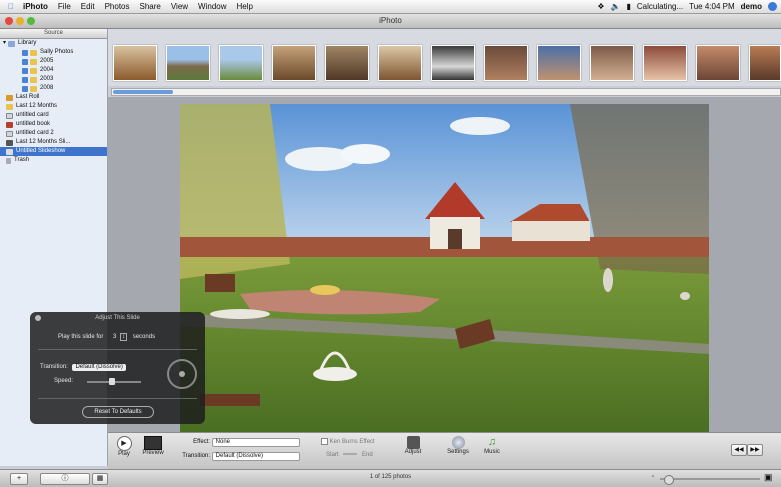  Describe the element at coordinates (53, 43) in the screenshot. I see `source-item-library: ▾ Library` at that location.